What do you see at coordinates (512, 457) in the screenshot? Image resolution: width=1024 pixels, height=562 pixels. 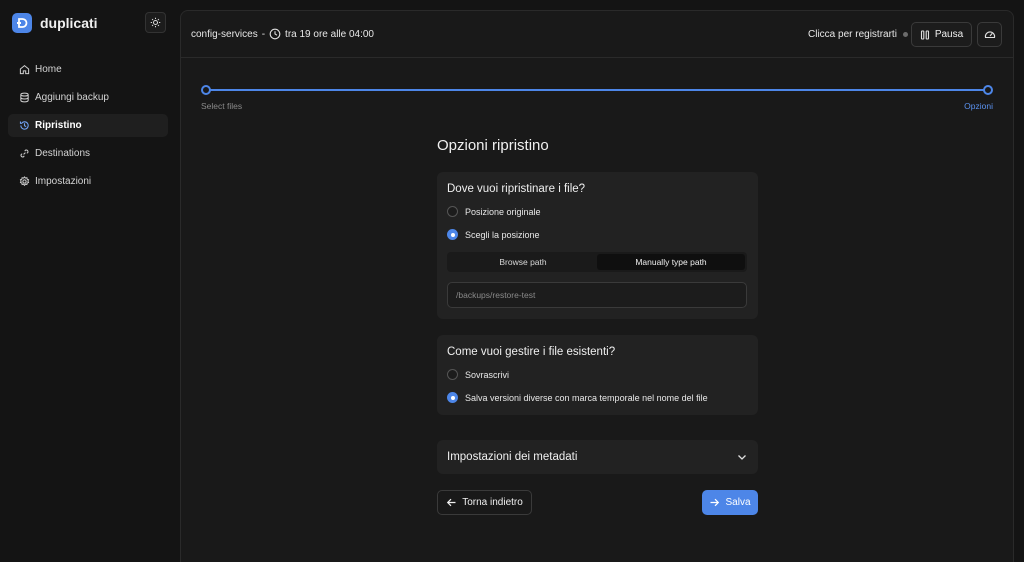 I see `metadata-title: Impostazioni dei metadati` at bounding box center [512, 457].